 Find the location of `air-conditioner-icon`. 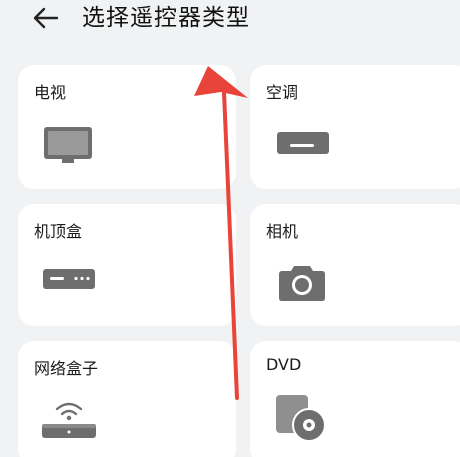

air-conditioner-icon is located at coordinates (303, 143).